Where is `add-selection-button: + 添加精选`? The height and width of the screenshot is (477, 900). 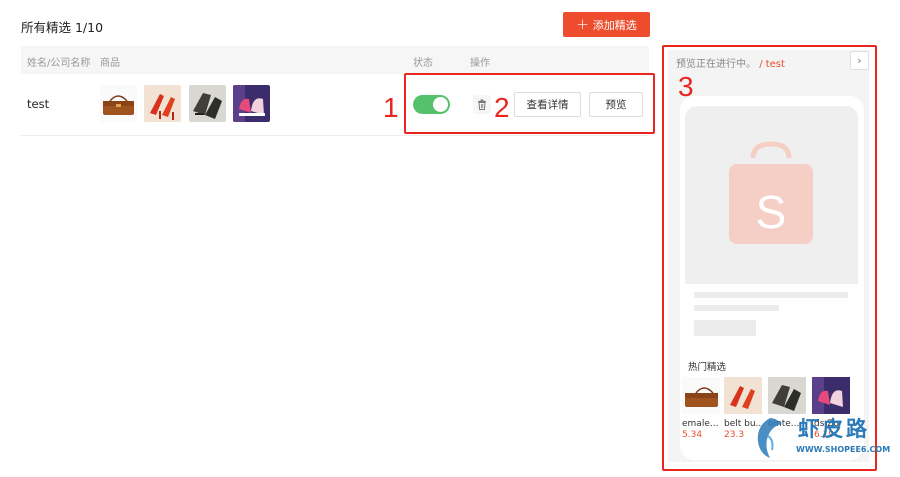 add-selection-button: + 添加精选 is located at coordinates (606, 24).